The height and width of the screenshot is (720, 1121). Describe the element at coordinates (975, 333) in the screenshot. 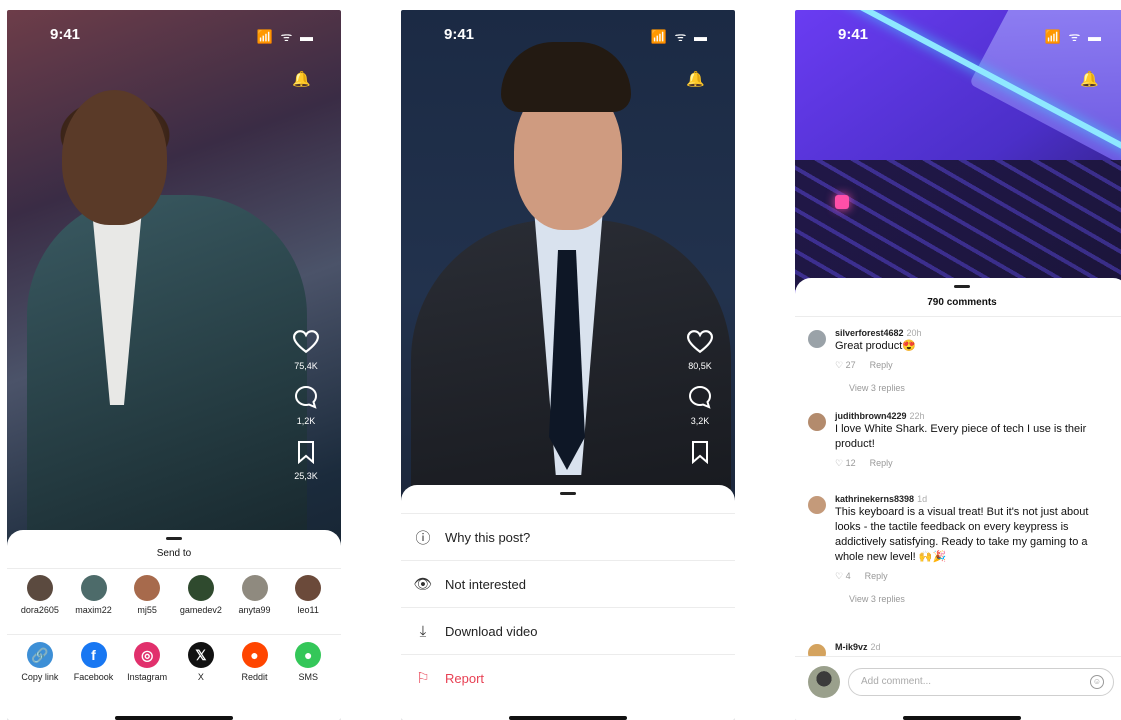

I see `comment-username: silverforest4682 20h` at that location.